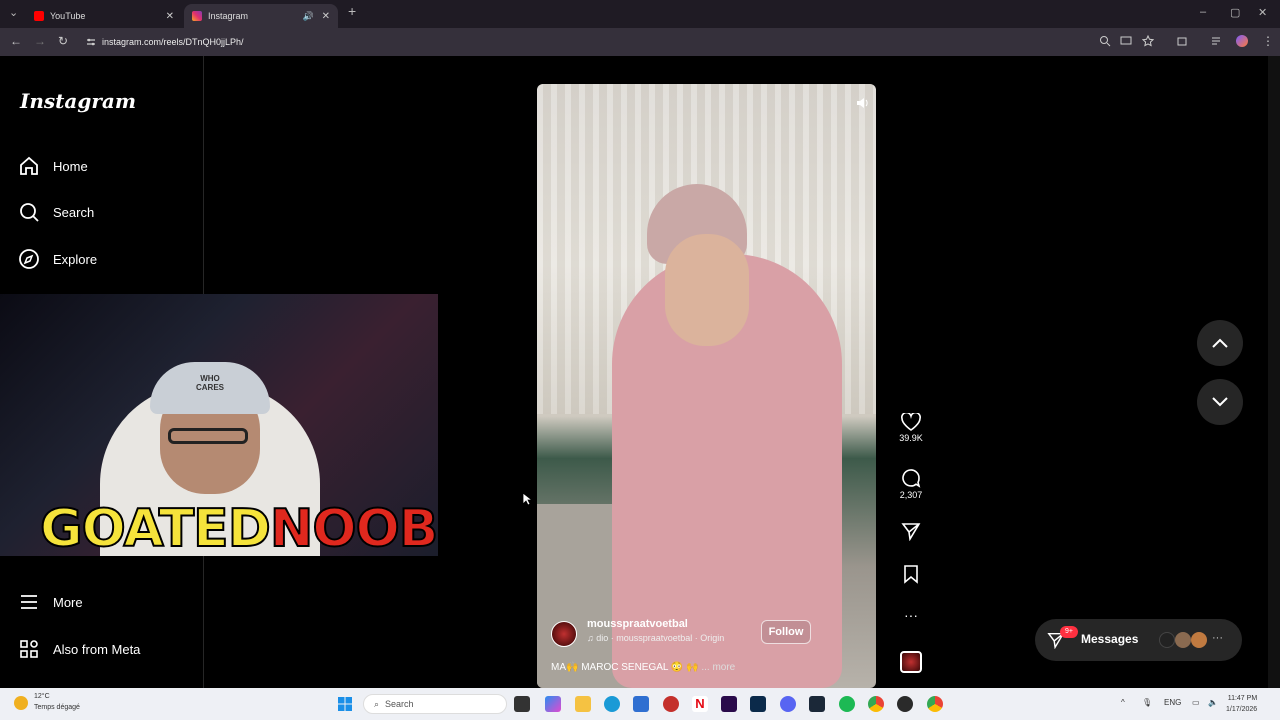 The height and width of the screenshot is (720, 1280). What do you see at coordinates (1242, 709) in the screenshot?
I see `clock-date: 1/17/2026` at bounding box center [1242, 709].